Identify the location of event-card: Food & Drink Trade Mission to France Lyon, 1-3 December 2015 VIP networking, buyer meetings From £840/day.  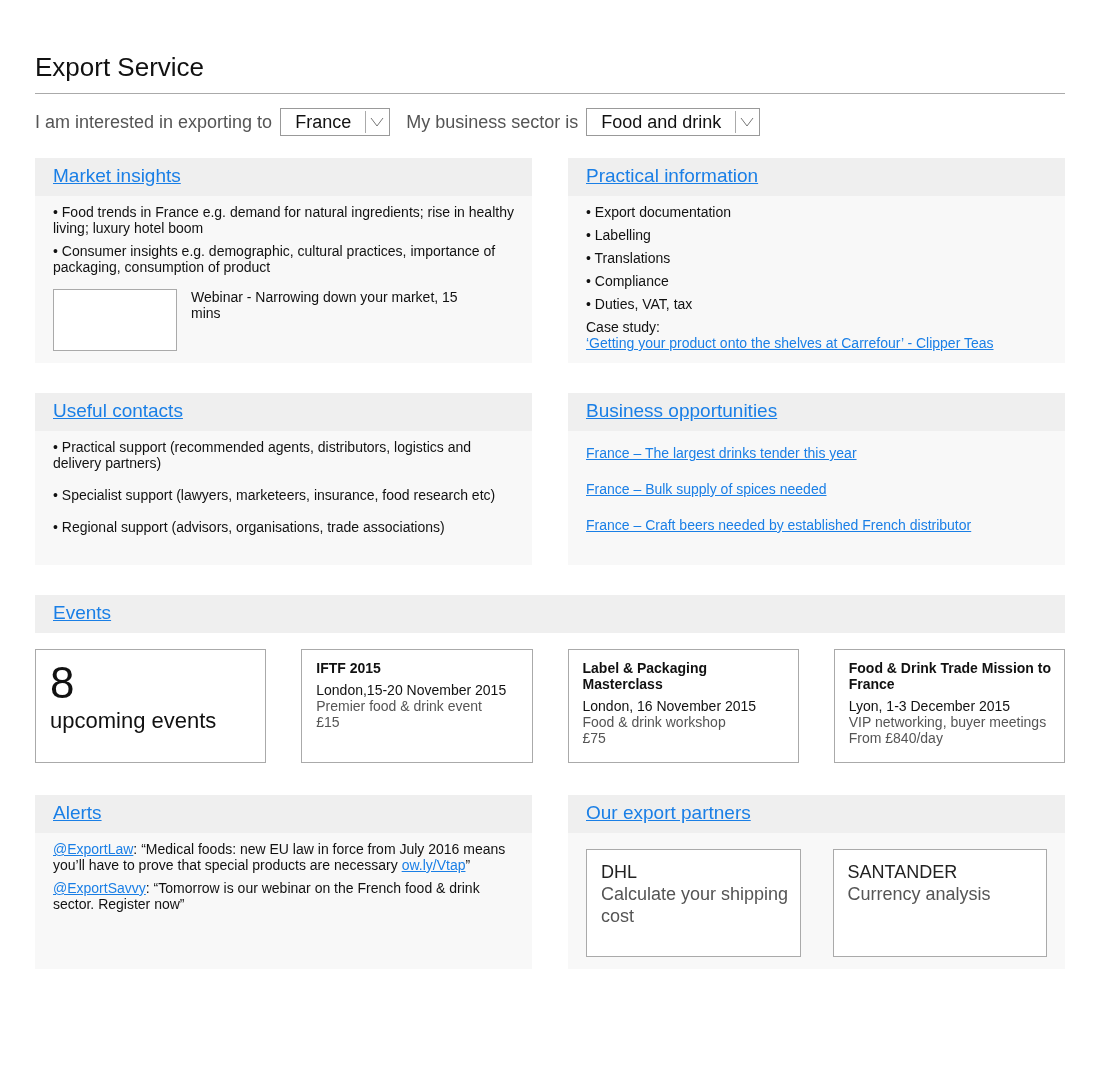
(949, 706).